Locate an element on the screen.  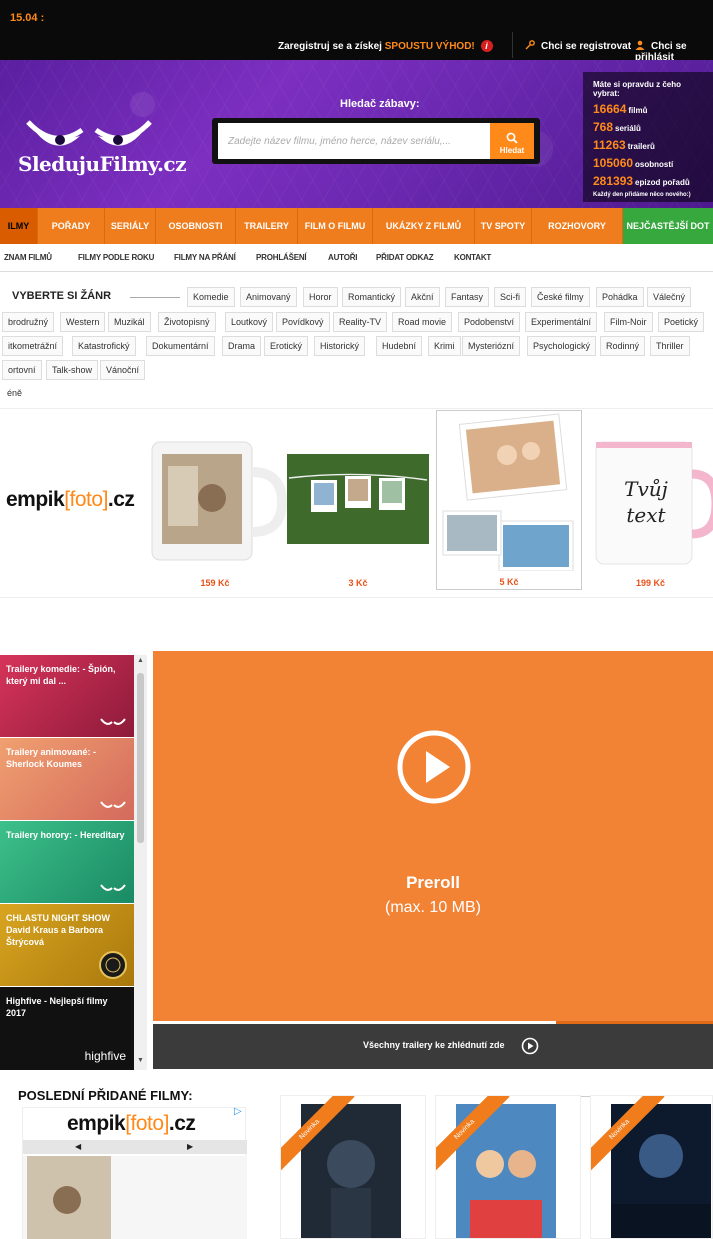
product-mug: 159 Kč is located at coordinates (215, 500).